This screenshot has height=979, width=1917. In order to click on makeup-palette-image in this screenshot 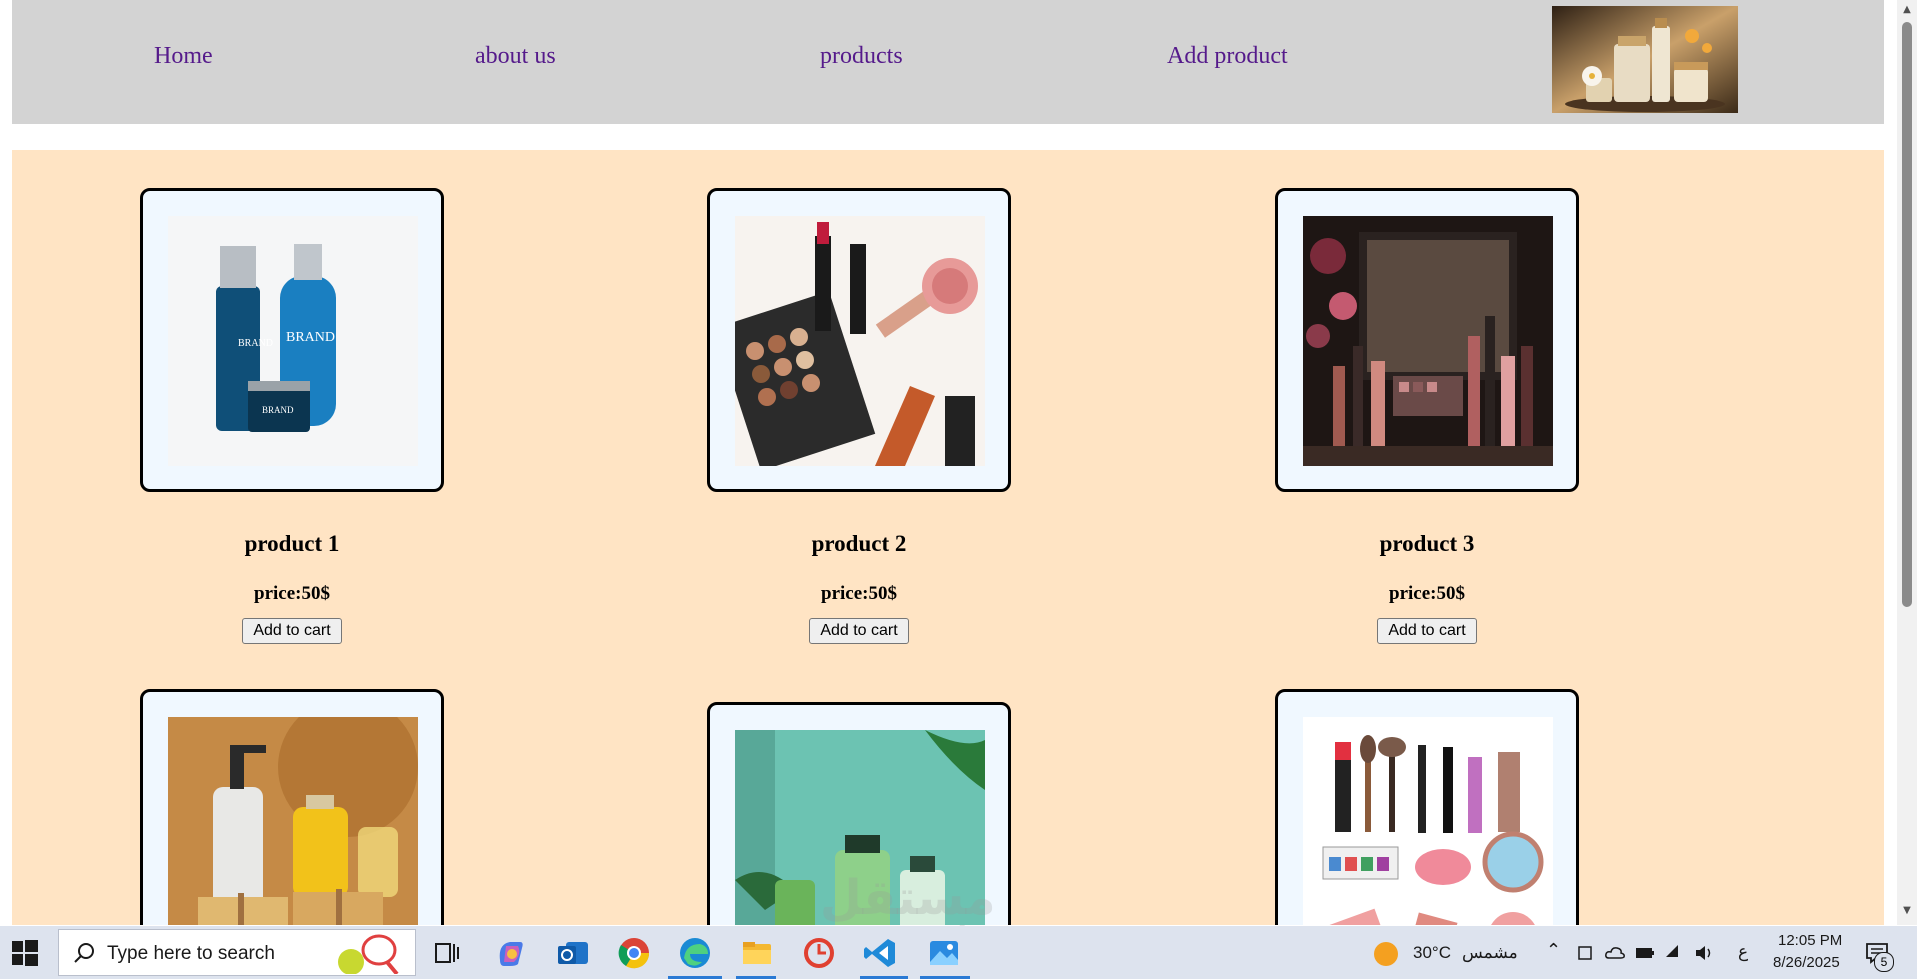, I will do `click(860, 341)`.